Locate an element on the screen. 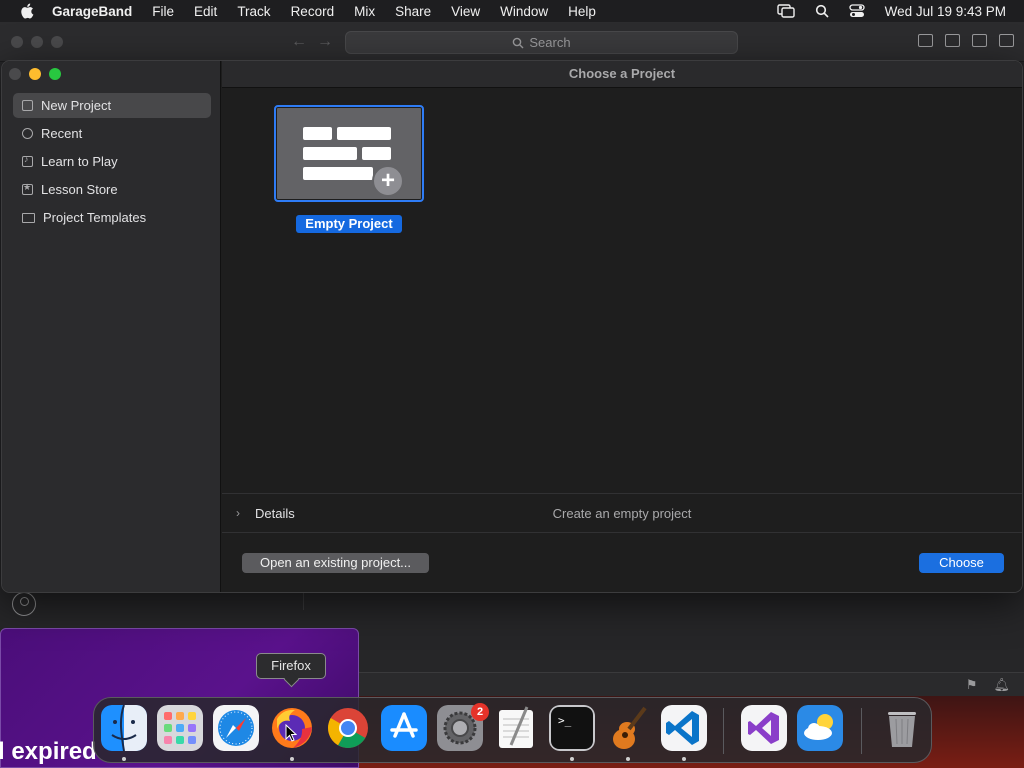 This screenshot has width=1024, height=768. menu-file: File is located at coordinates (163, 11).